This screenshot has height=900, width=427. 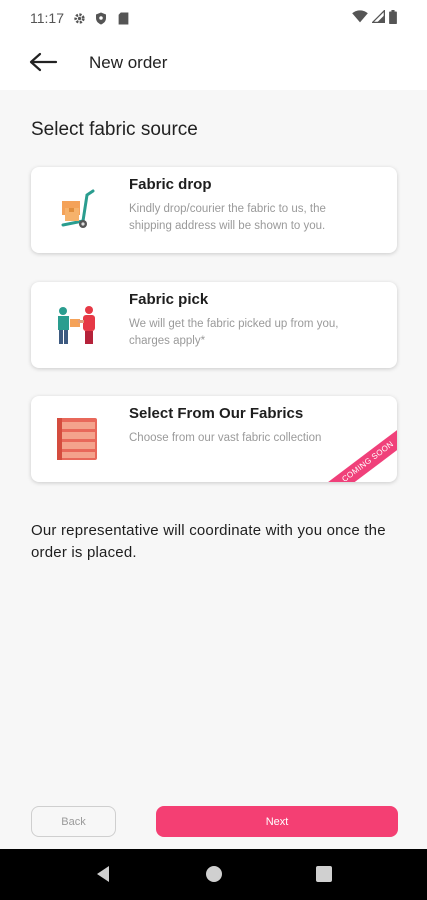 What do you see at coordinates (277, 821) in the screenshot?
I see `next-button: Next` at bounding box center [277, 821].